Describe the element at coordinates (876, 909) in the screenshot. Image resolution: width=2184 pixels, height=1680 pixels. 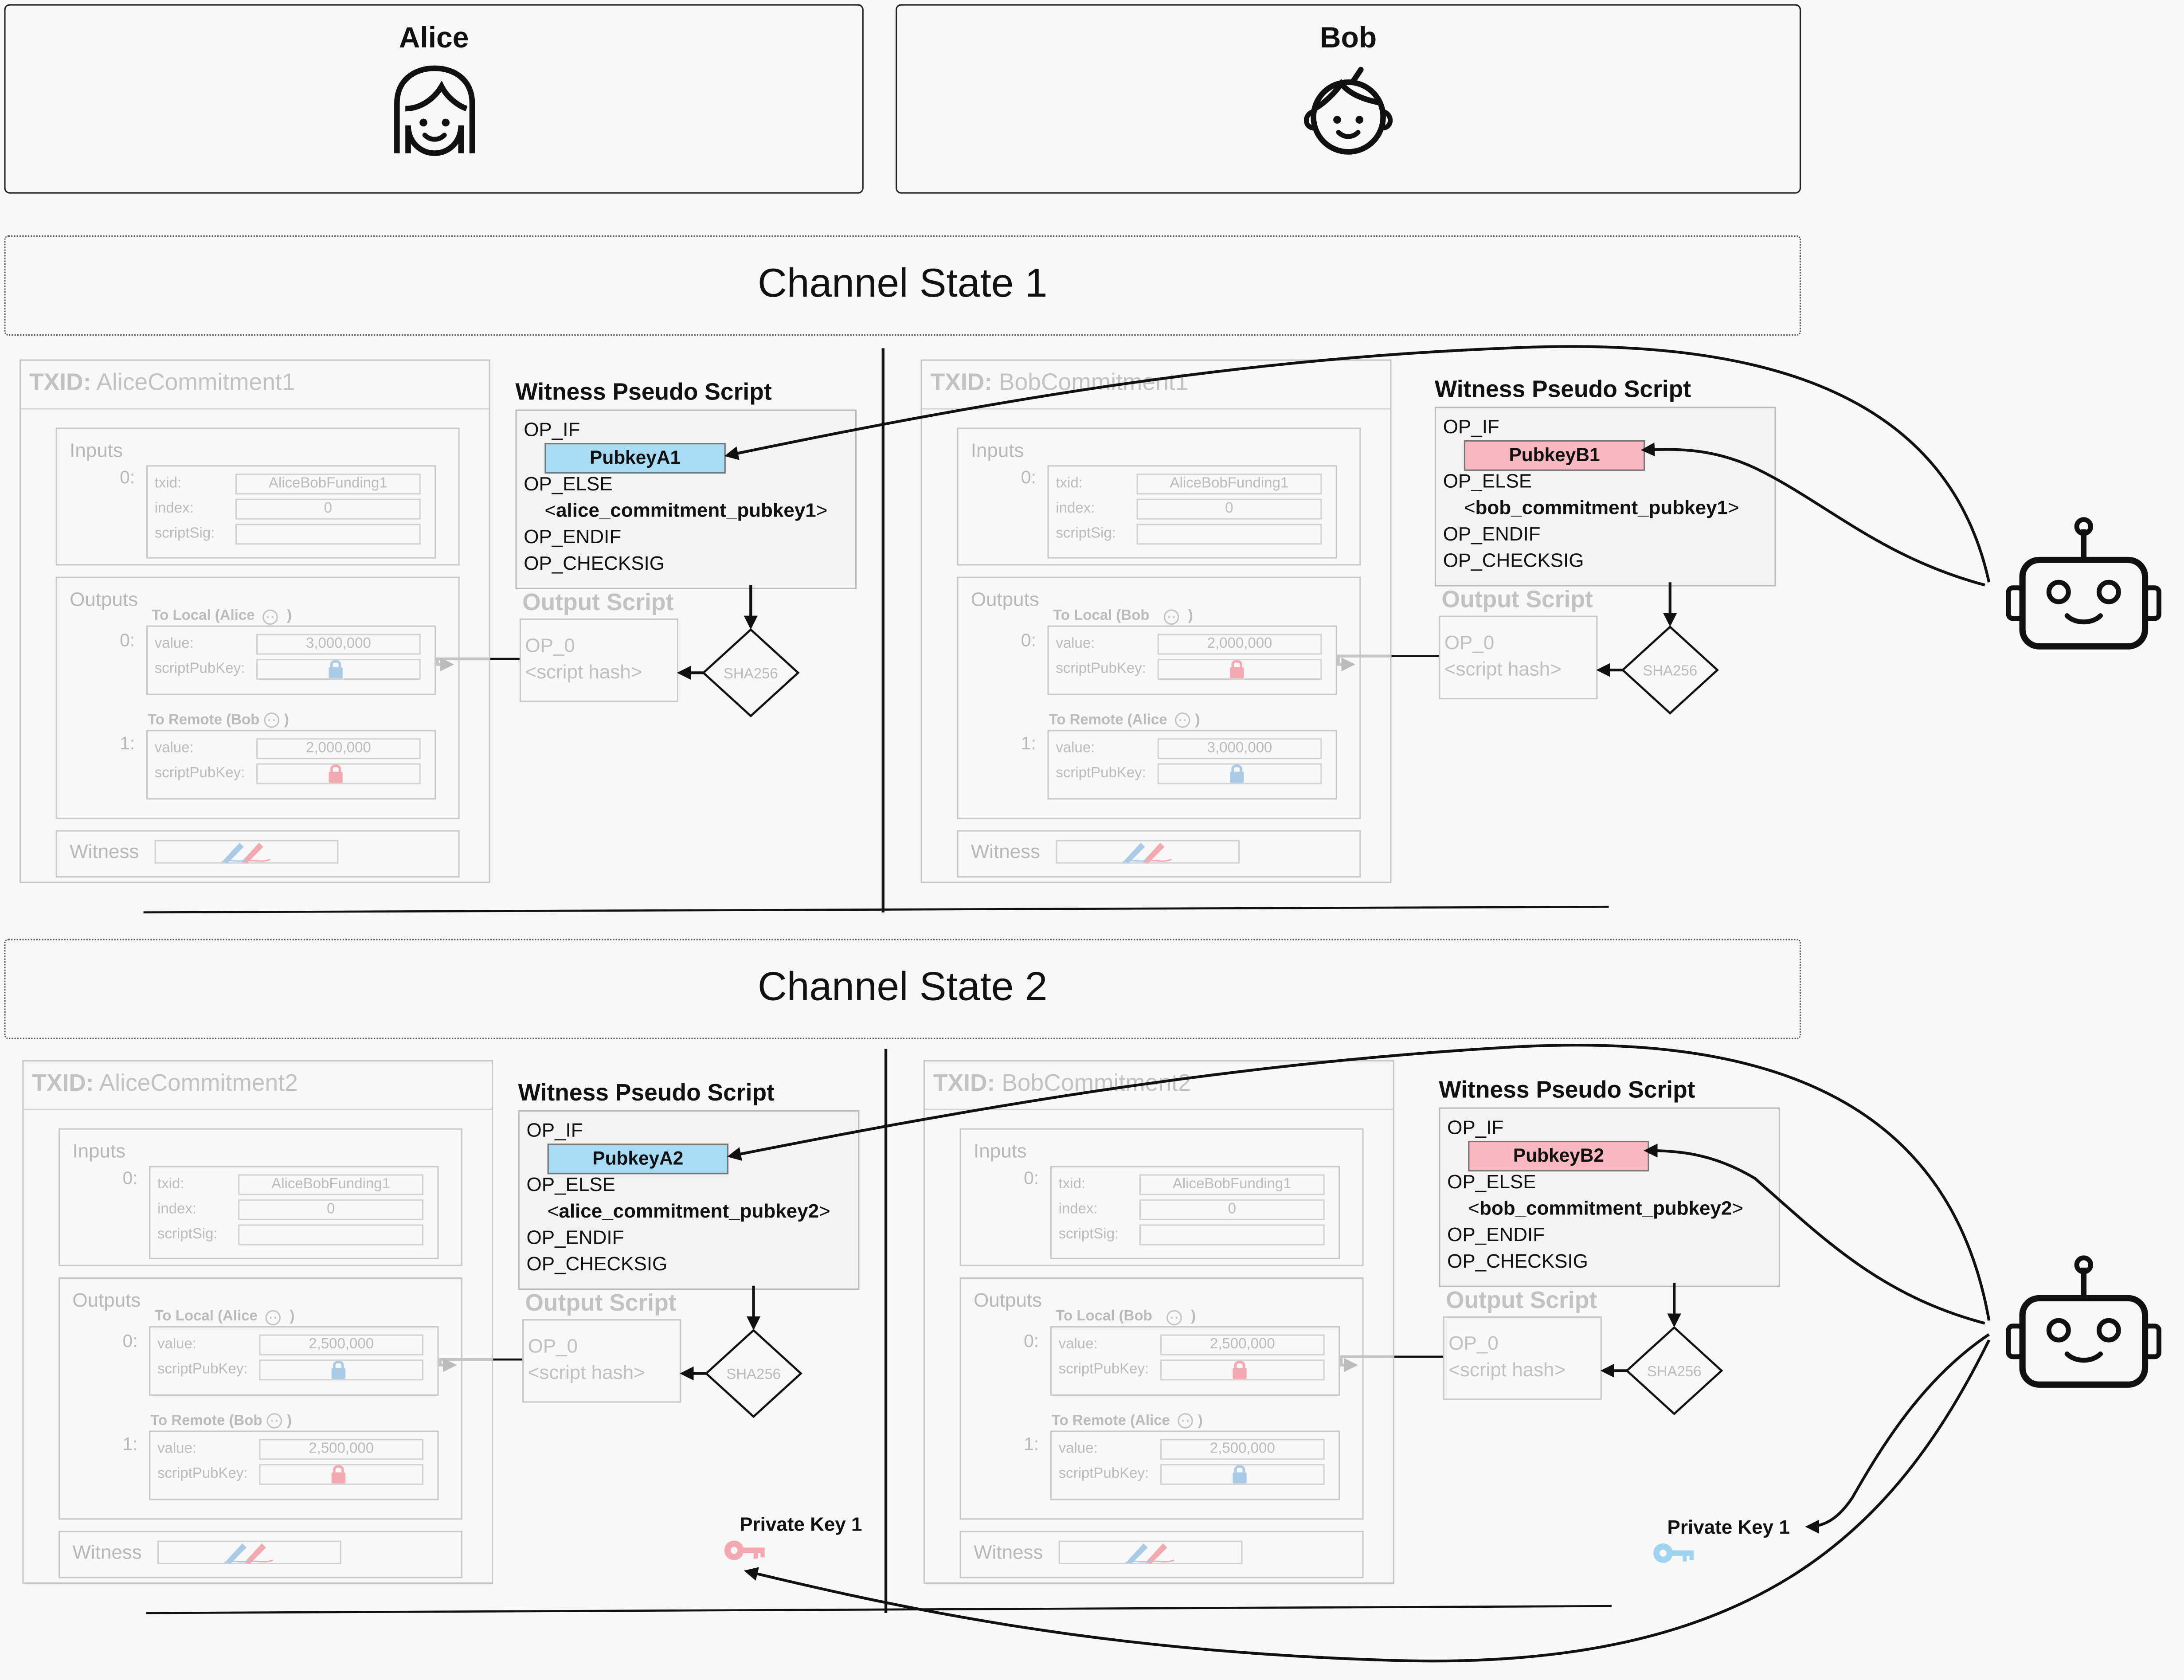
I see `state-1-horizontal-divider` at that location.